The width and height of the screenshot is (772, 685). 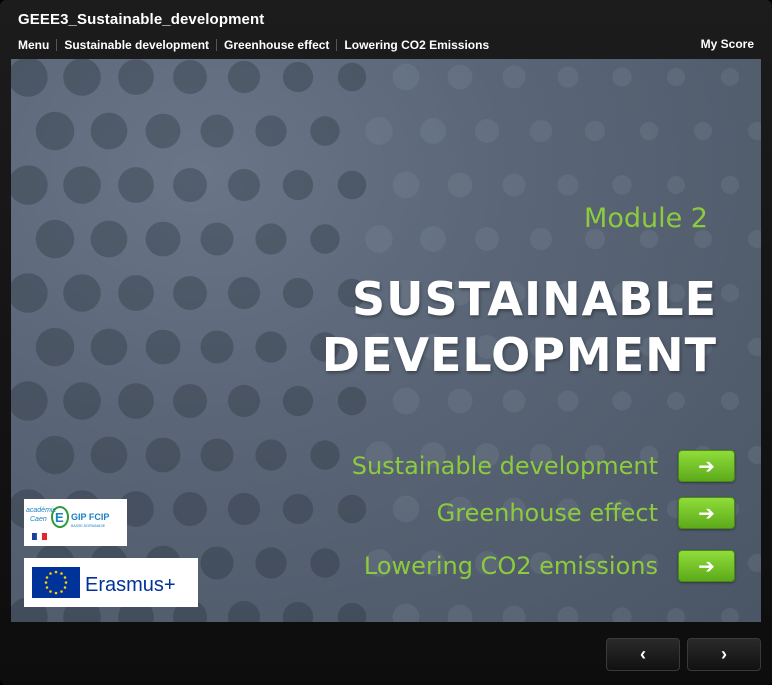 What do you see at coordinates (130, 585) in the screenshot?
I see `svg-text: Erasmus+` at bounding box center [130, 585].